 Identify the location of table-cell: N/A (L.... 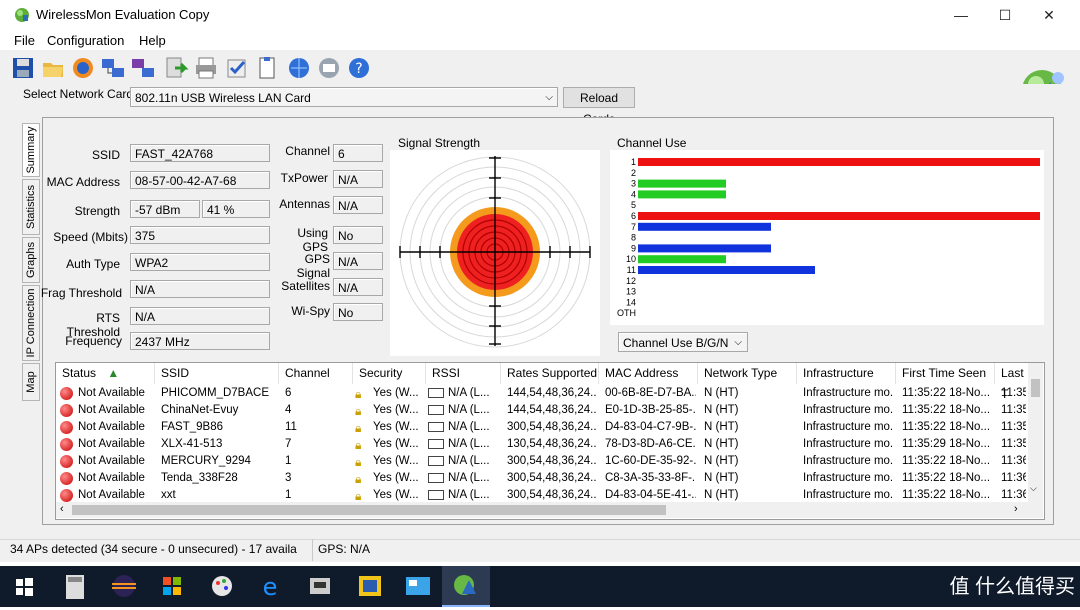
(469, 478).